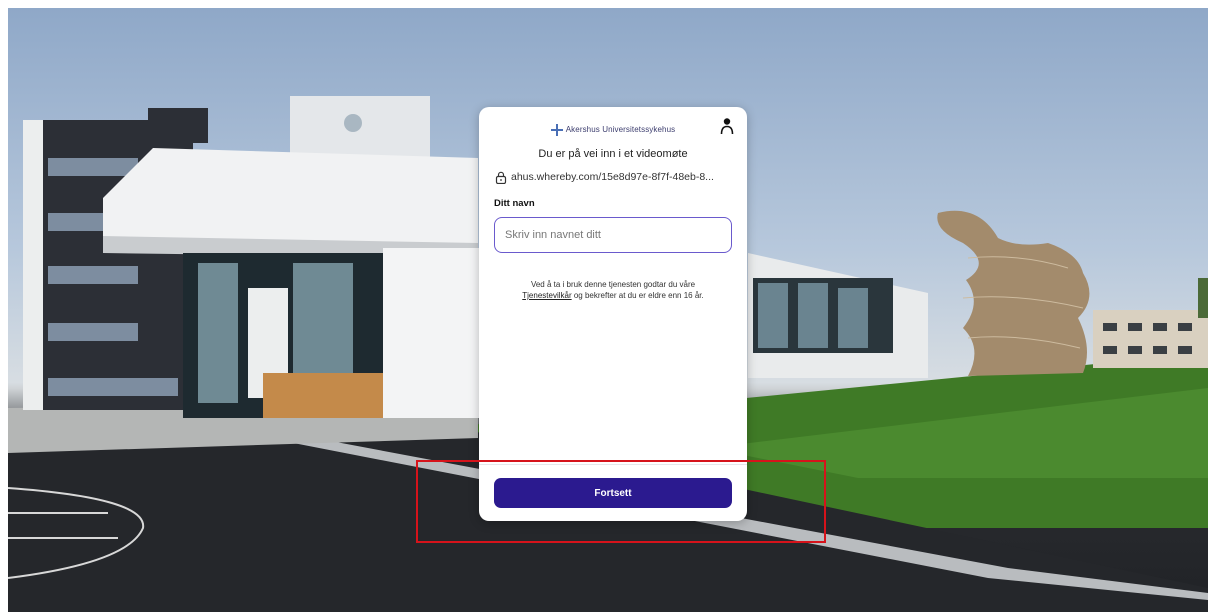 The height and width of the screenshot is (612, 1208). Describe the element at coordinates (620, 130) in the screenshot. I see `brand-name: Akershus Universitetssykehus` at that location.